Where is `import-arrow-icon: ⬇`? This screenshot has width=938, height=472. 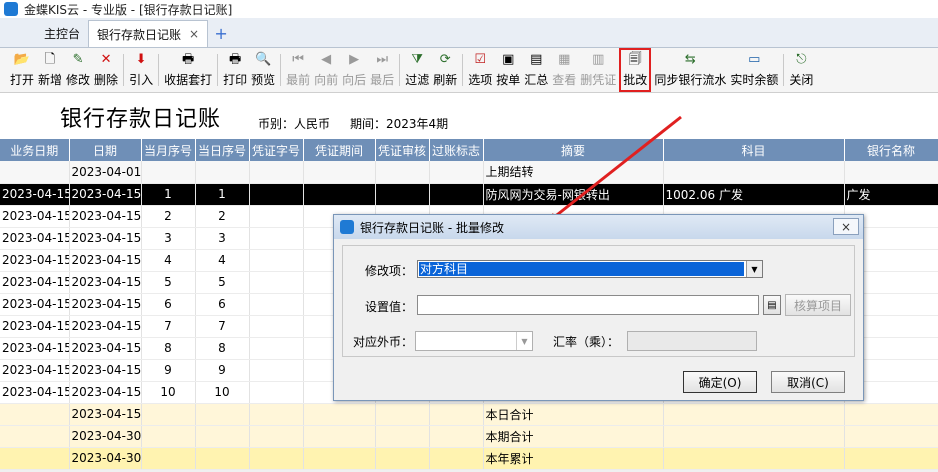 import-arrow-icon: ⬇ is located at coordinates (141, 59).